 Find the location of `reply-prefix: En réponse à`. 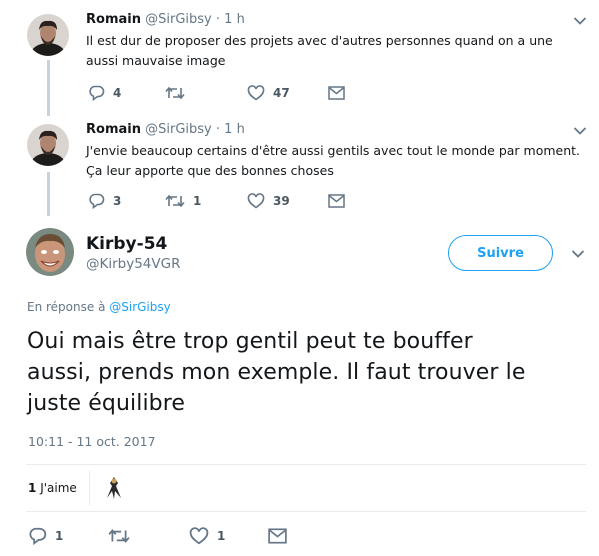

reply-prefix: En réponse à is located at coordinates (66, 307).